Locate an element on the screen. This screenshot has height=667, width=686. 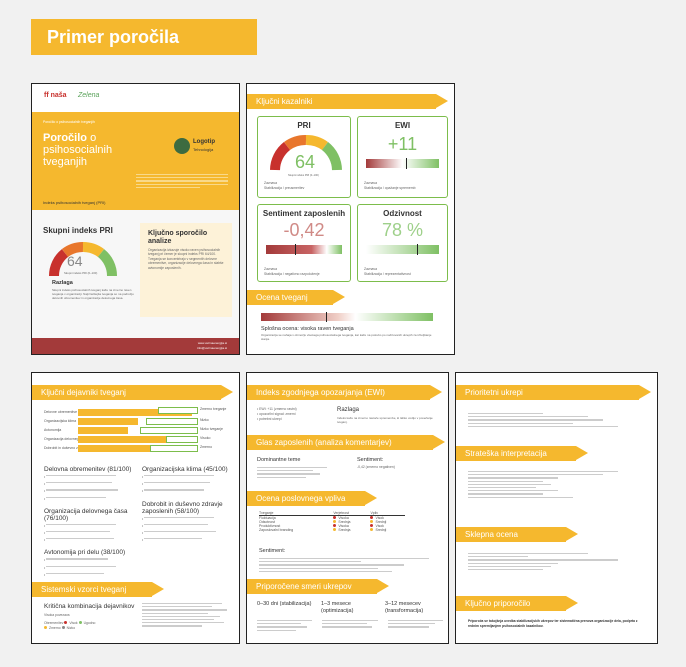
kpi-ewi-bar is located at coordinates (402, 163).